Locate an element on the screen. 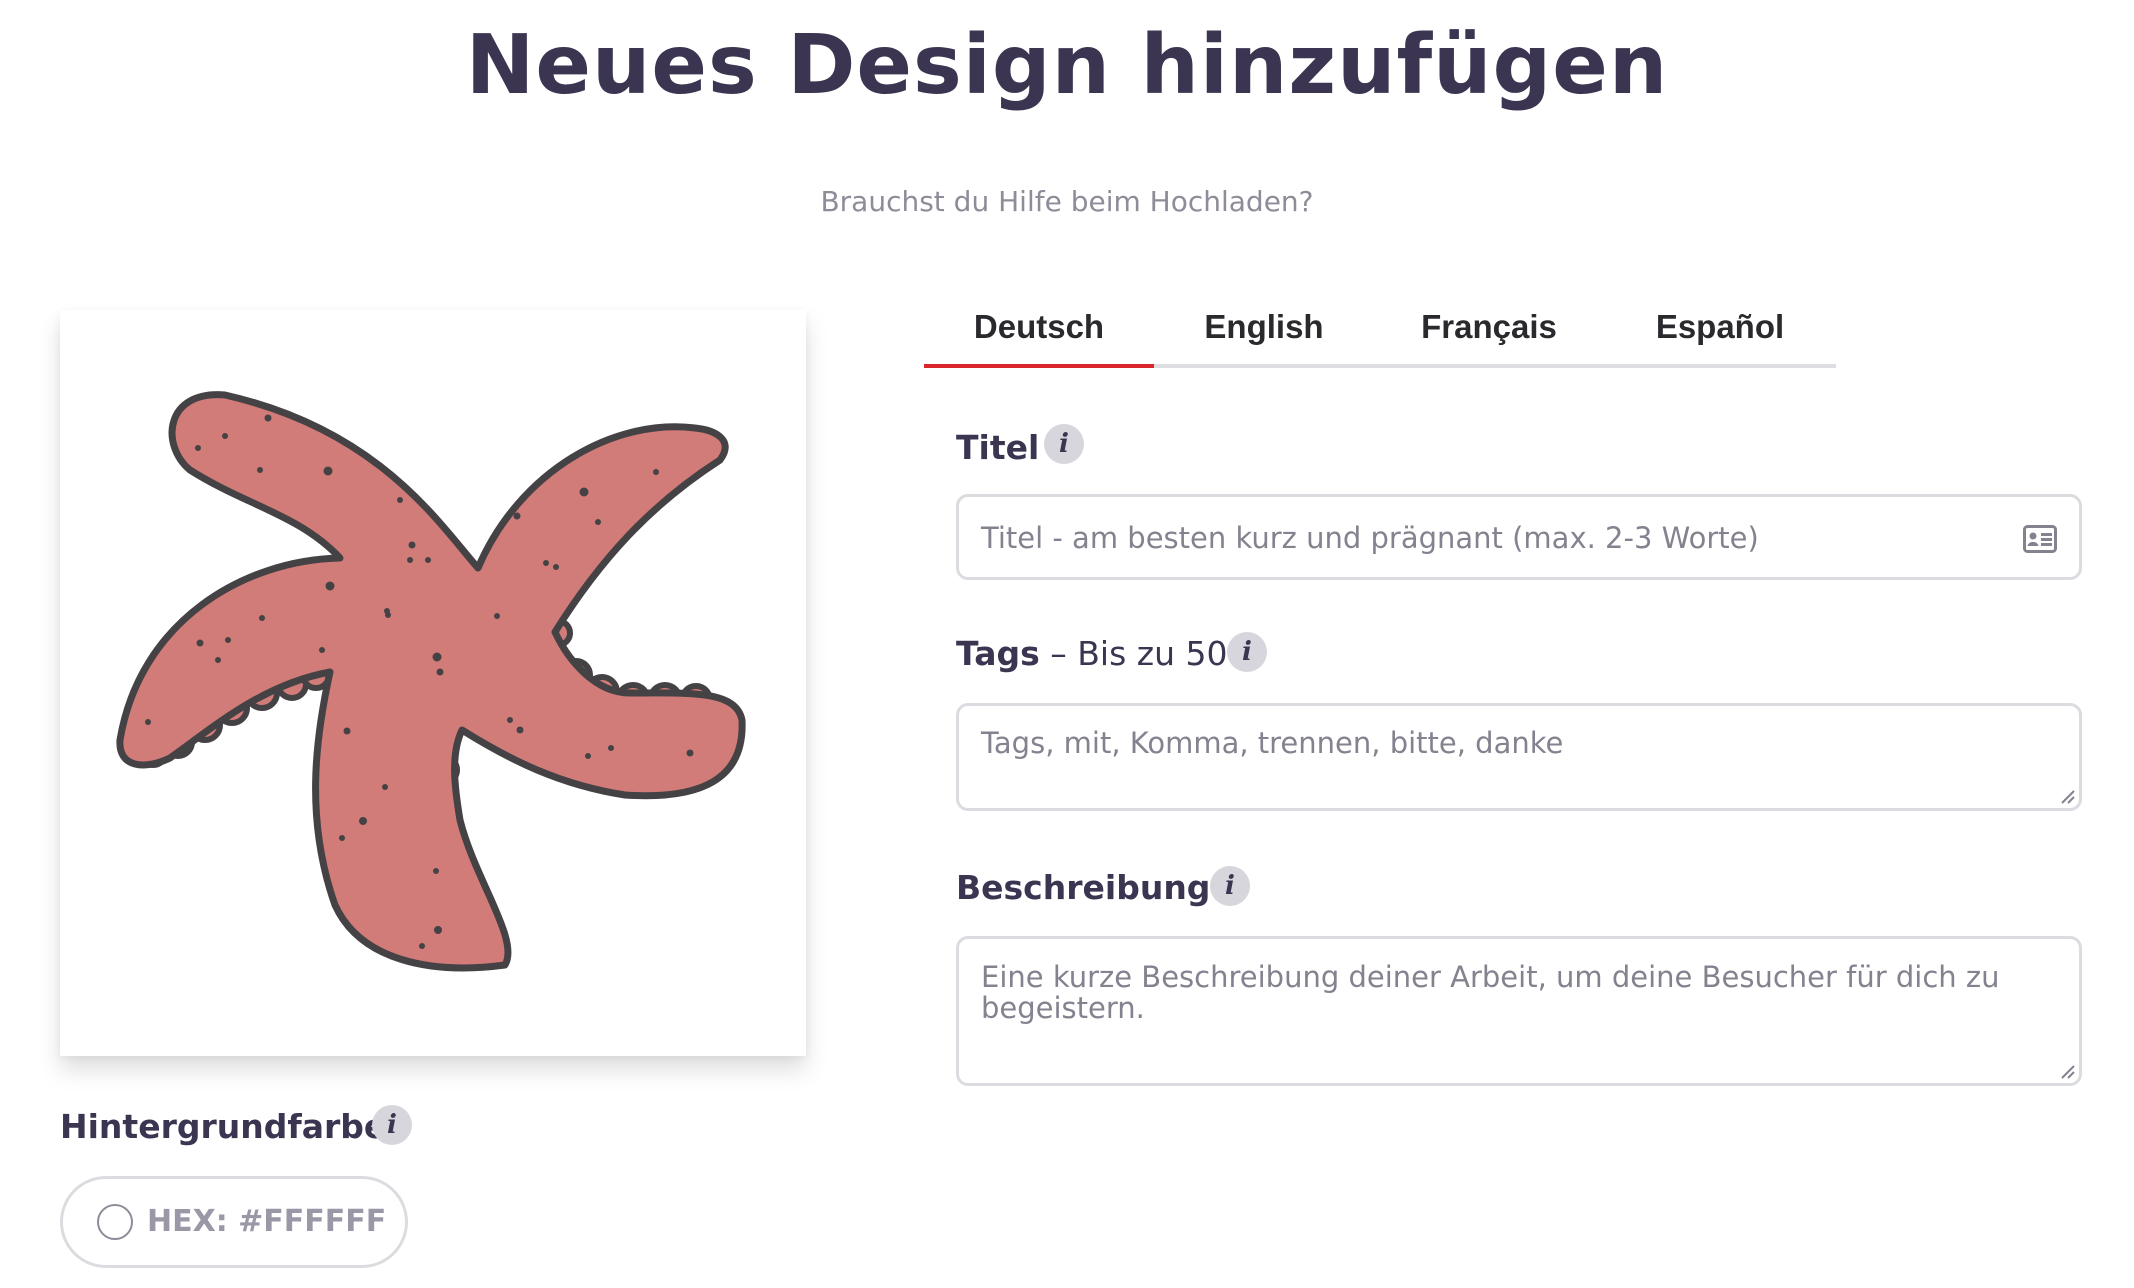 Image resolution: width=2134 pixels, height=1288 pixels. starfish-illustration is located at coordinates (431, 681).